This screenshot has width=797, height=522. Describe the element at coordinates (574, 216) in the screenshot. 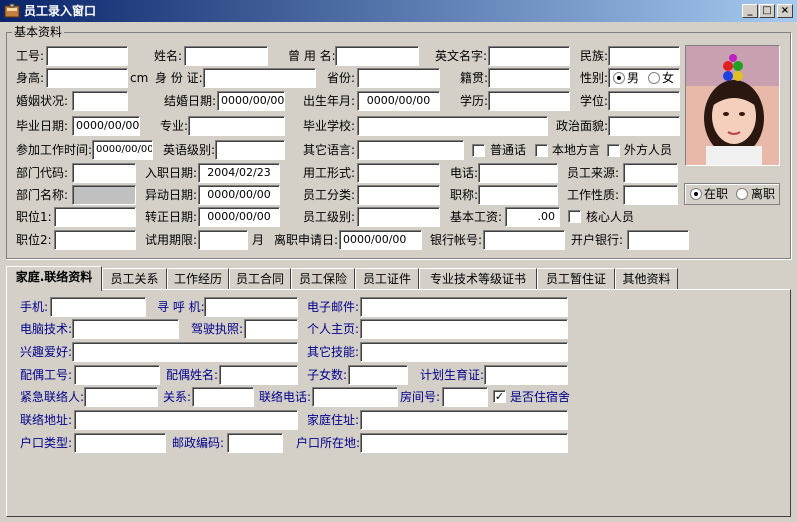

I see `core-staff-checkbox` at that location.